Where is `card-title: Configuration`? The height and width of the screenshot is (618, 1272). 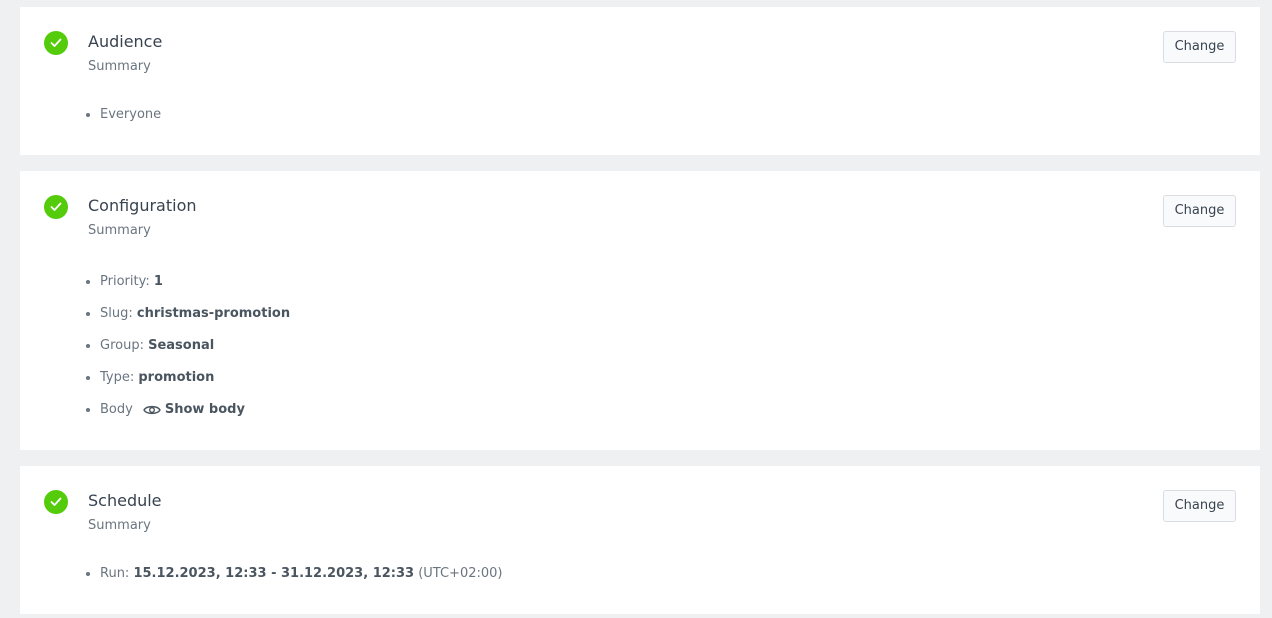
card-title: Configuration is located at coordinates (142, 205).